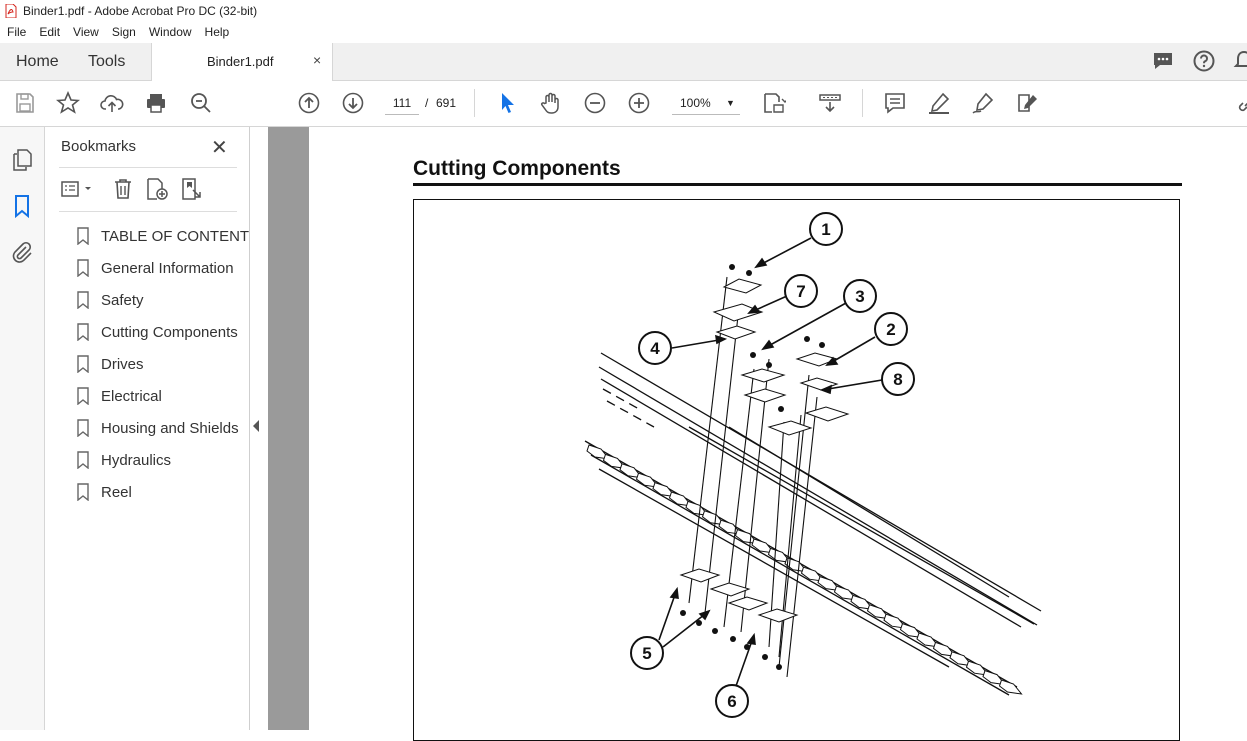 The height and width of the screenshot is (741, 1247). I want to click on select-icon, so click(508, 103).